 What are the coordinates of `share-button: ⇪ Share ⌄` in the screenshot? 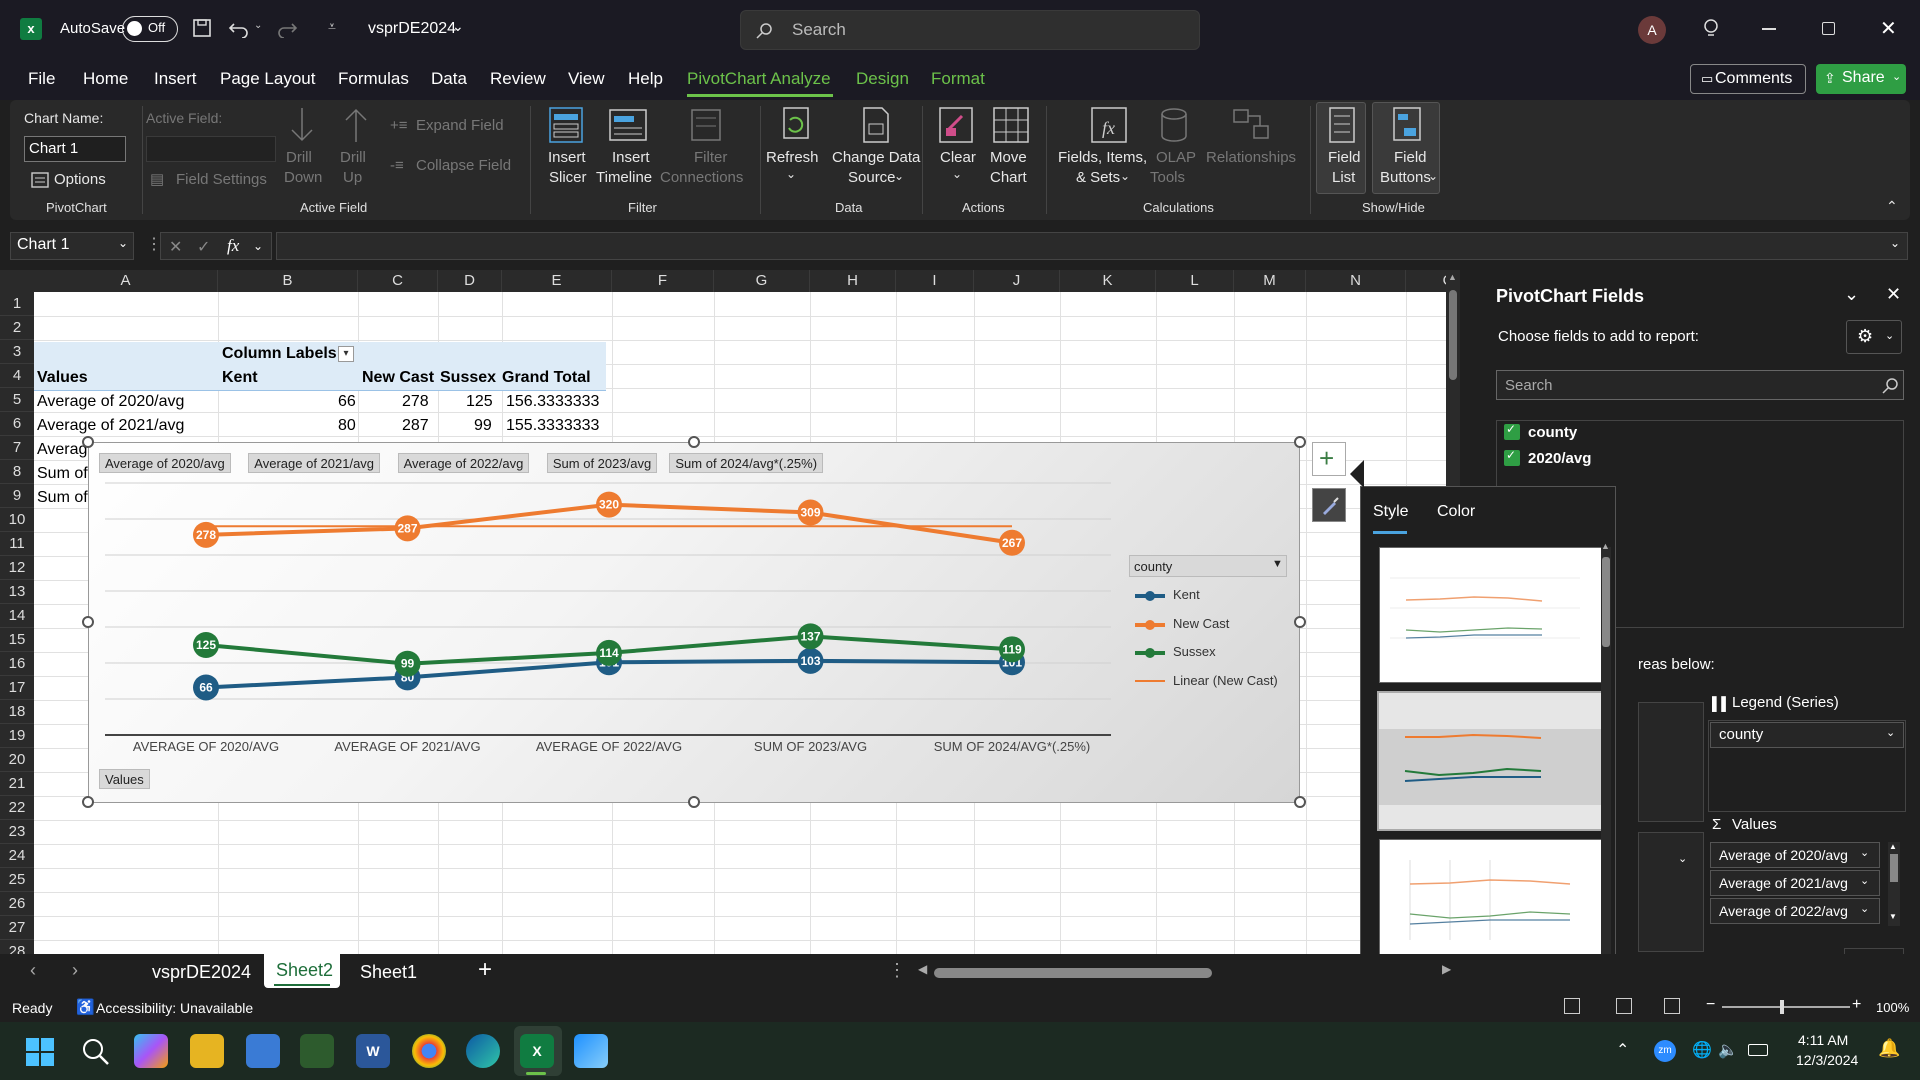 It's located at (1861, 79).